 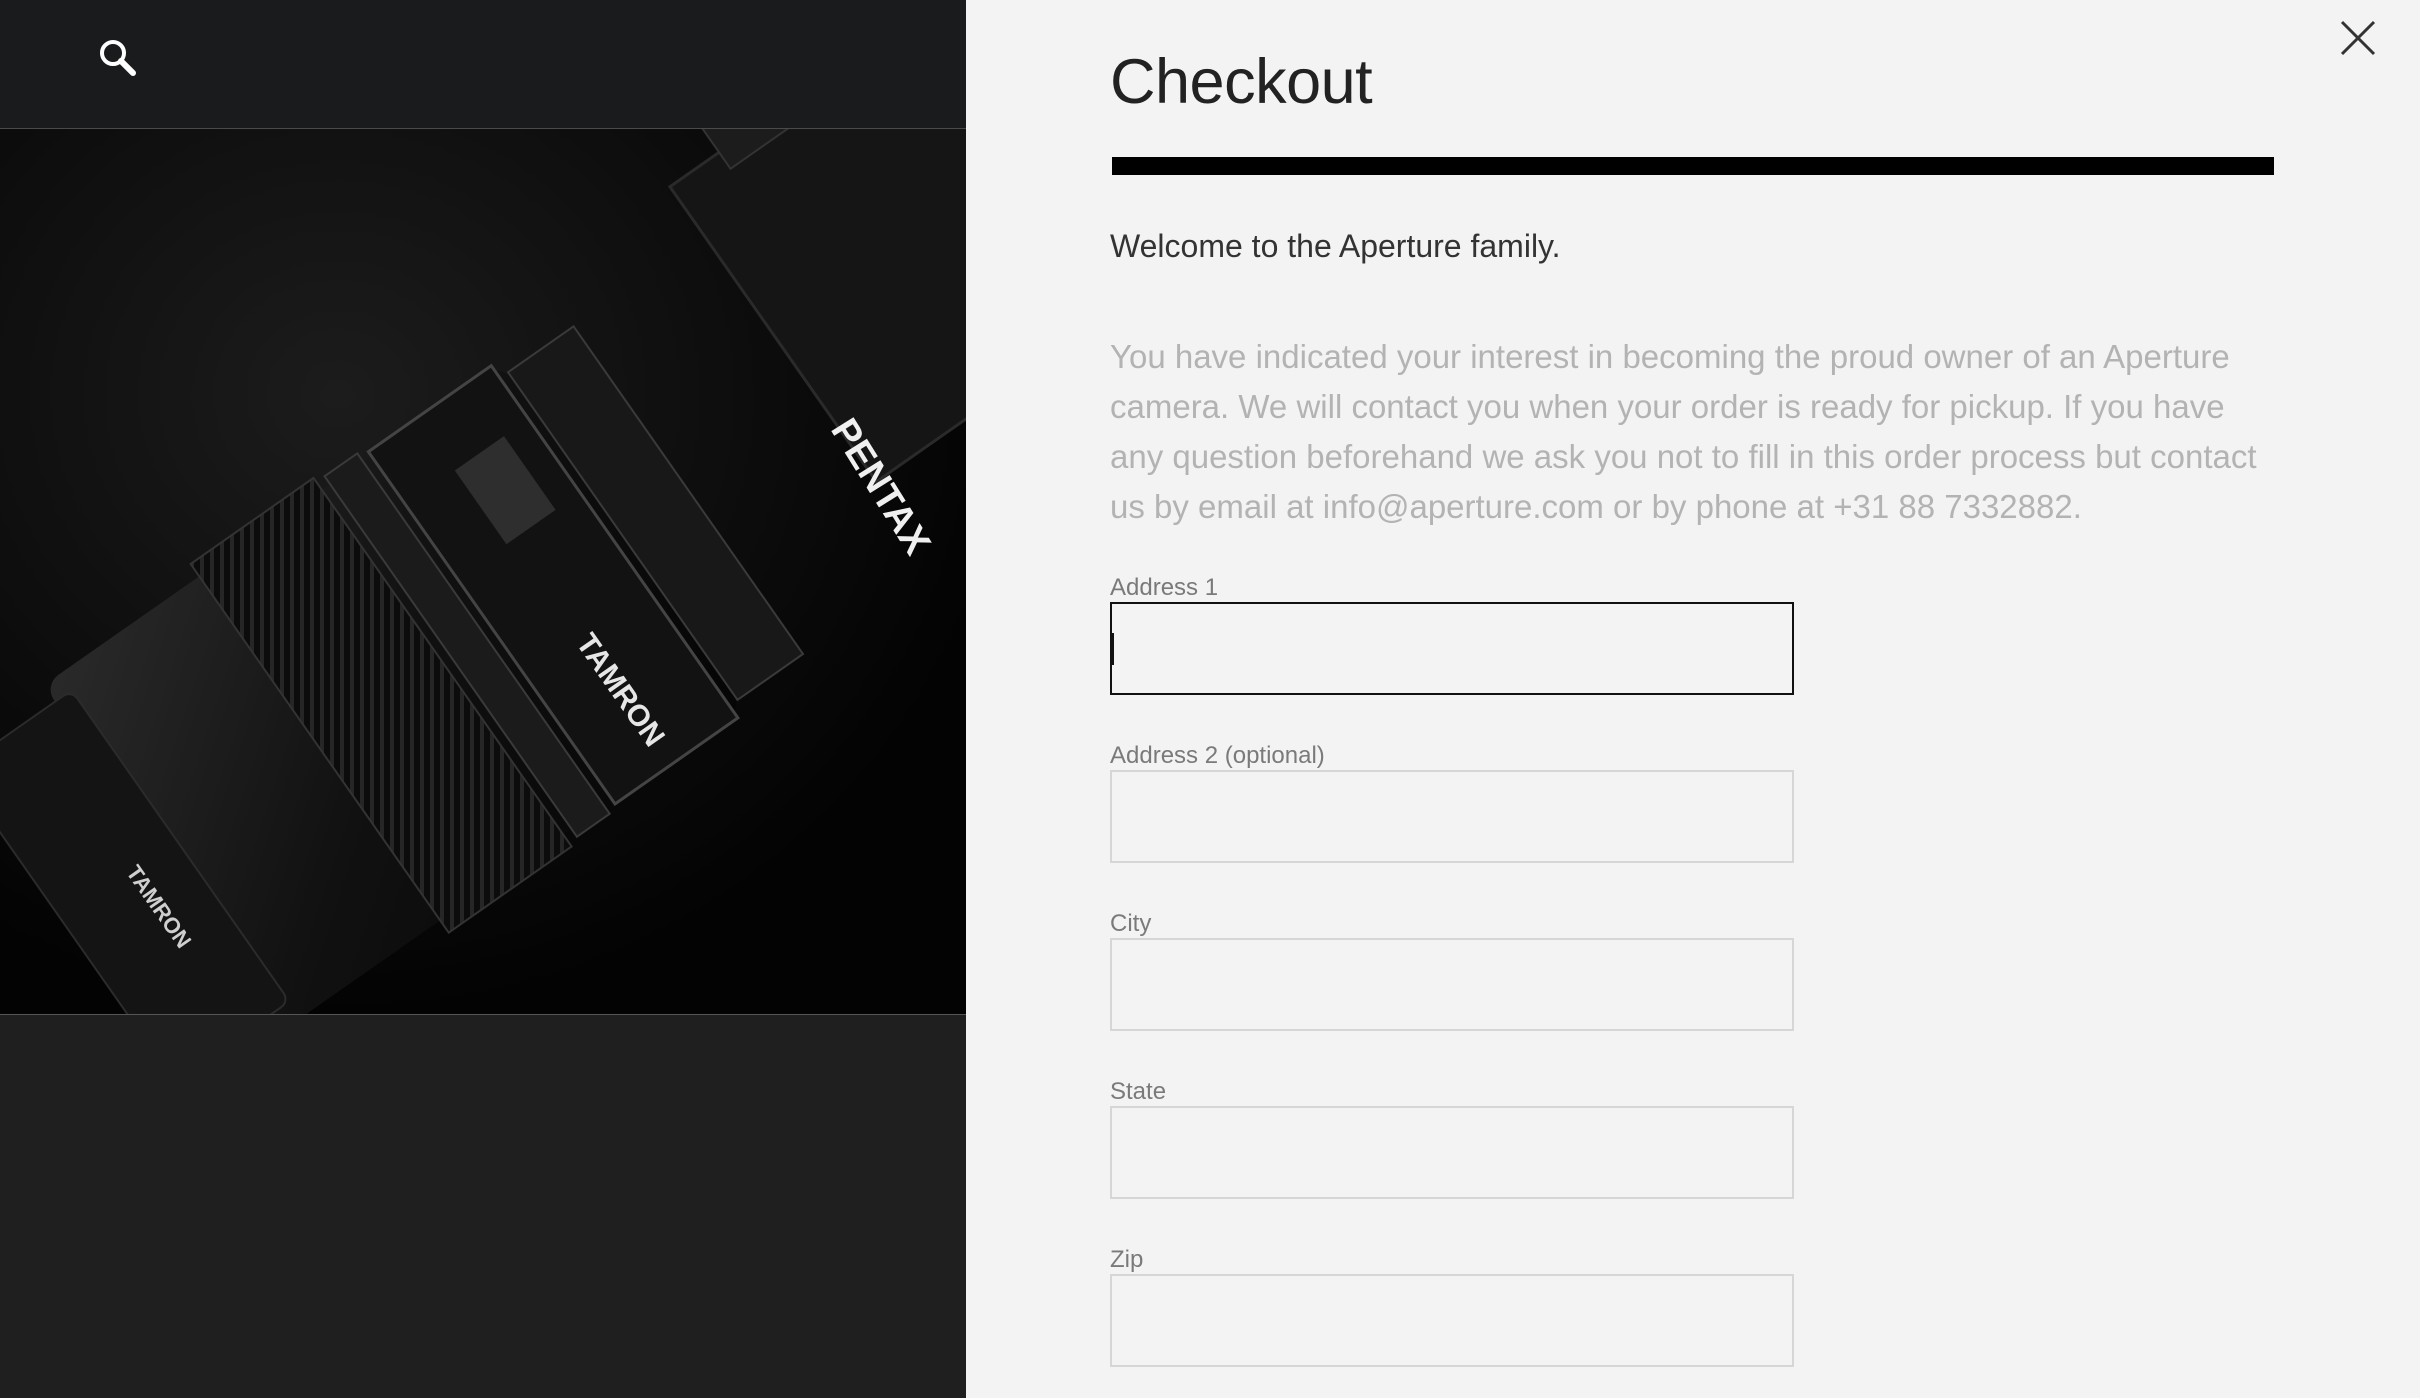 What do you see at coordinates (1241, 82) in the screenshot?
I see `page-title: Checkout` at bounding box center [1241, 82].